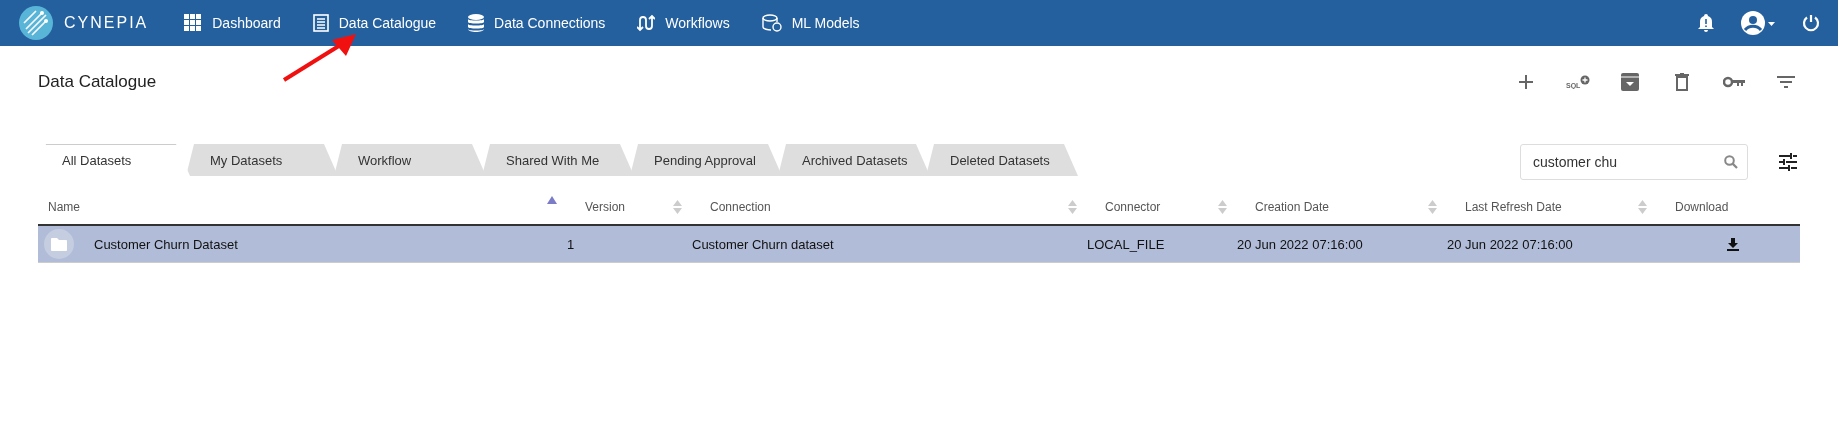 This screenshot has height=424, width=1838. Describe the element at coordinates (59, 244) in the screenshot. I see `folder-icon` at that location.